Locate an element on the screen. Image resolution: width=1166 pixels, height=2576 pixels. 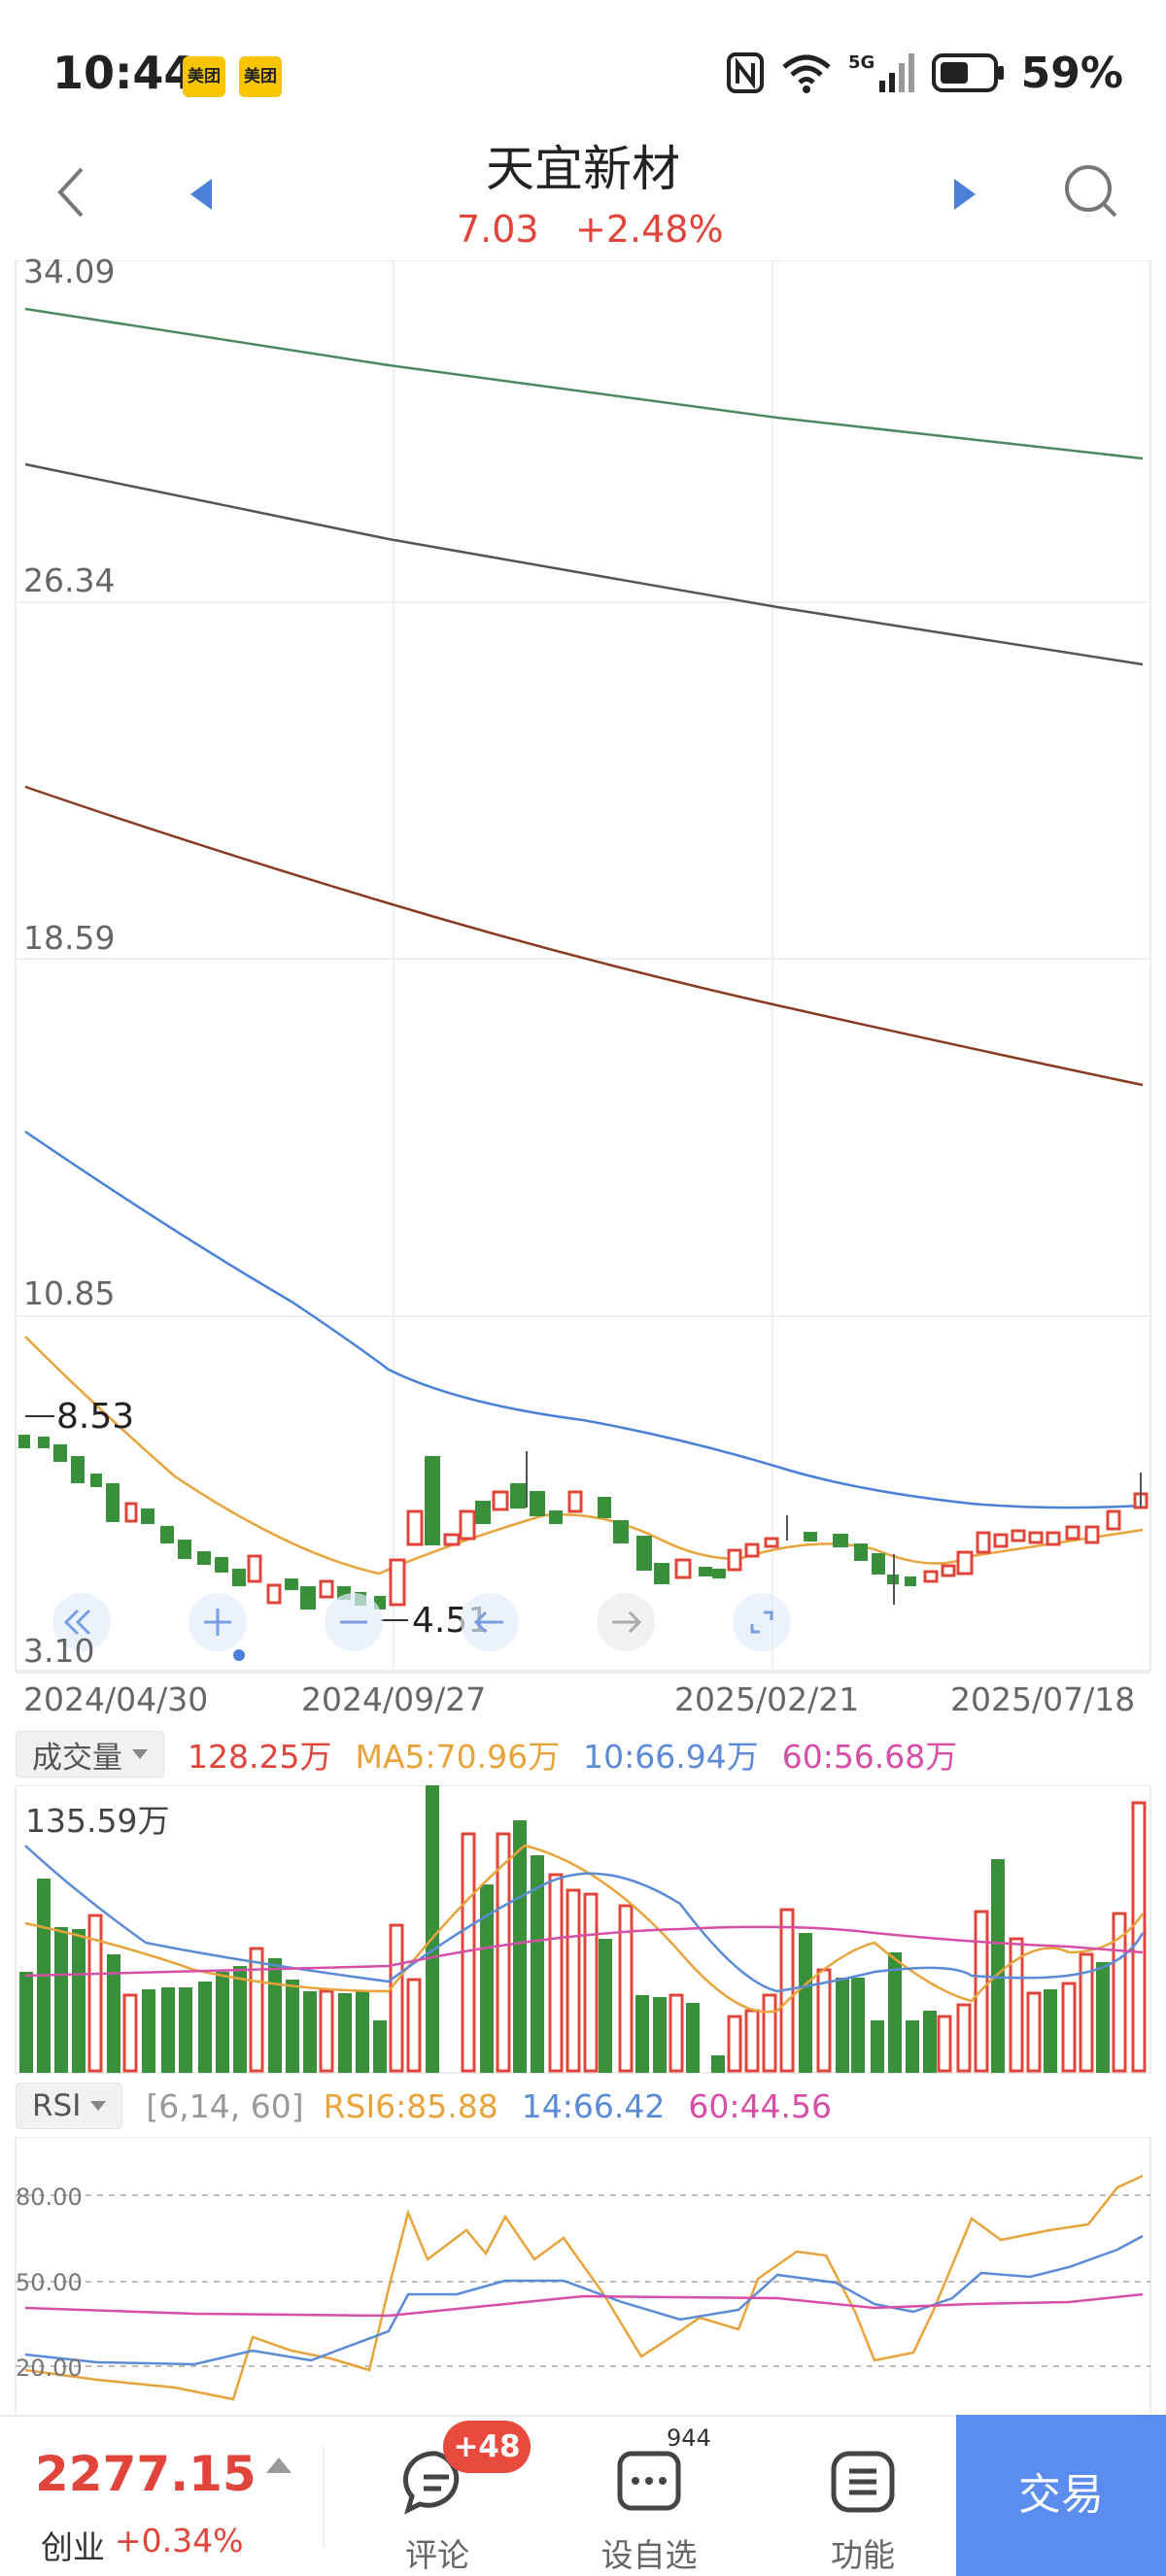
fullscreen-button is located at coordinates (762, 1622).